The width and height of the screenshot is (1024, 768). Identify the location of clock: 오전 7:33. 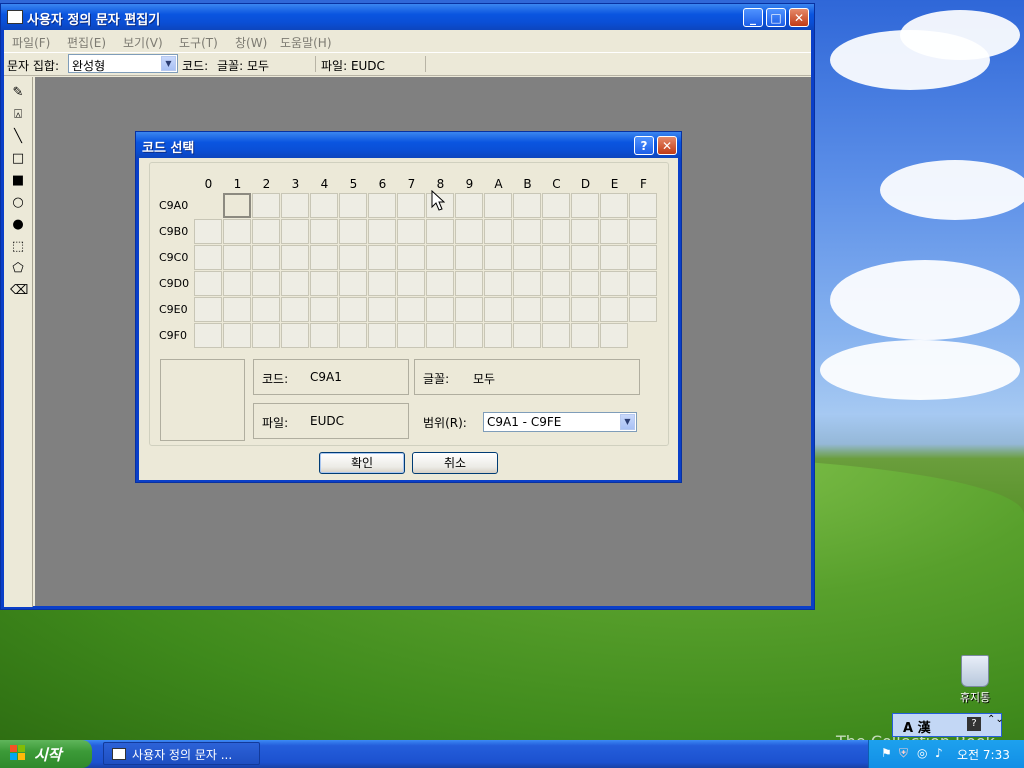
(983, 754).